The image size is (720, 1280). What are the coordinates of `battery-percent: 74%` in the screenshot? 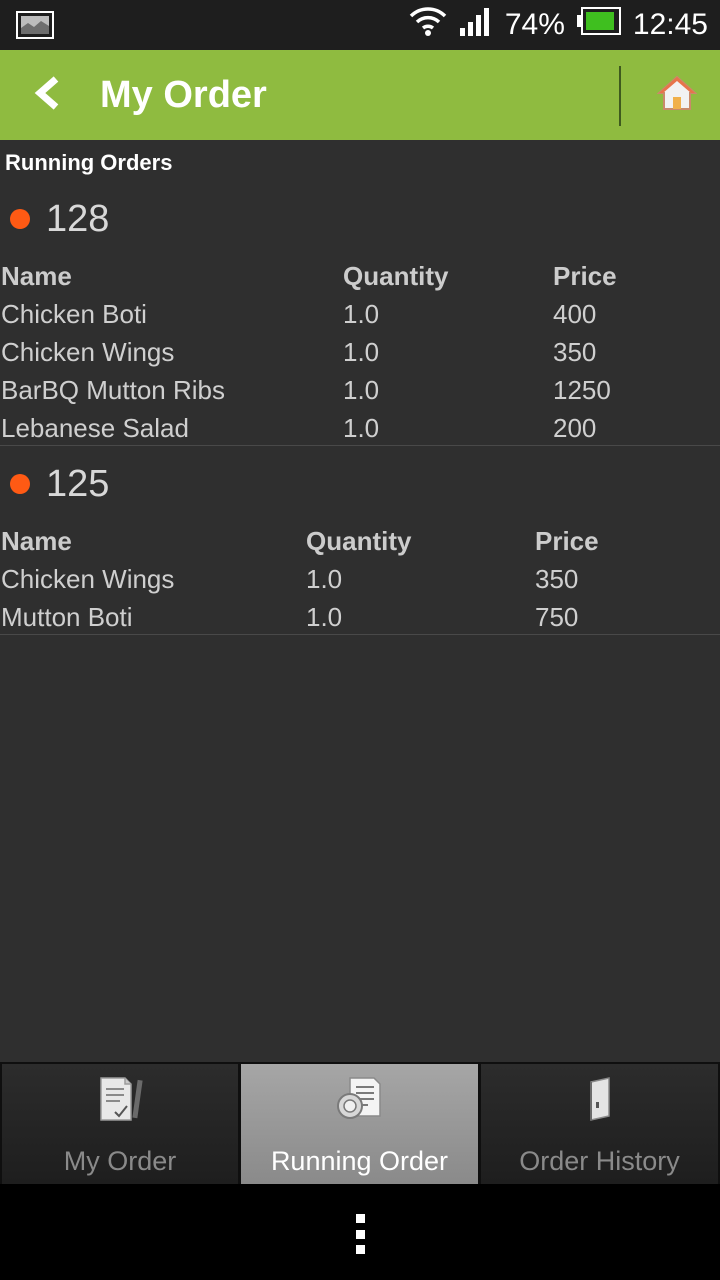 It's located at (534, 24).